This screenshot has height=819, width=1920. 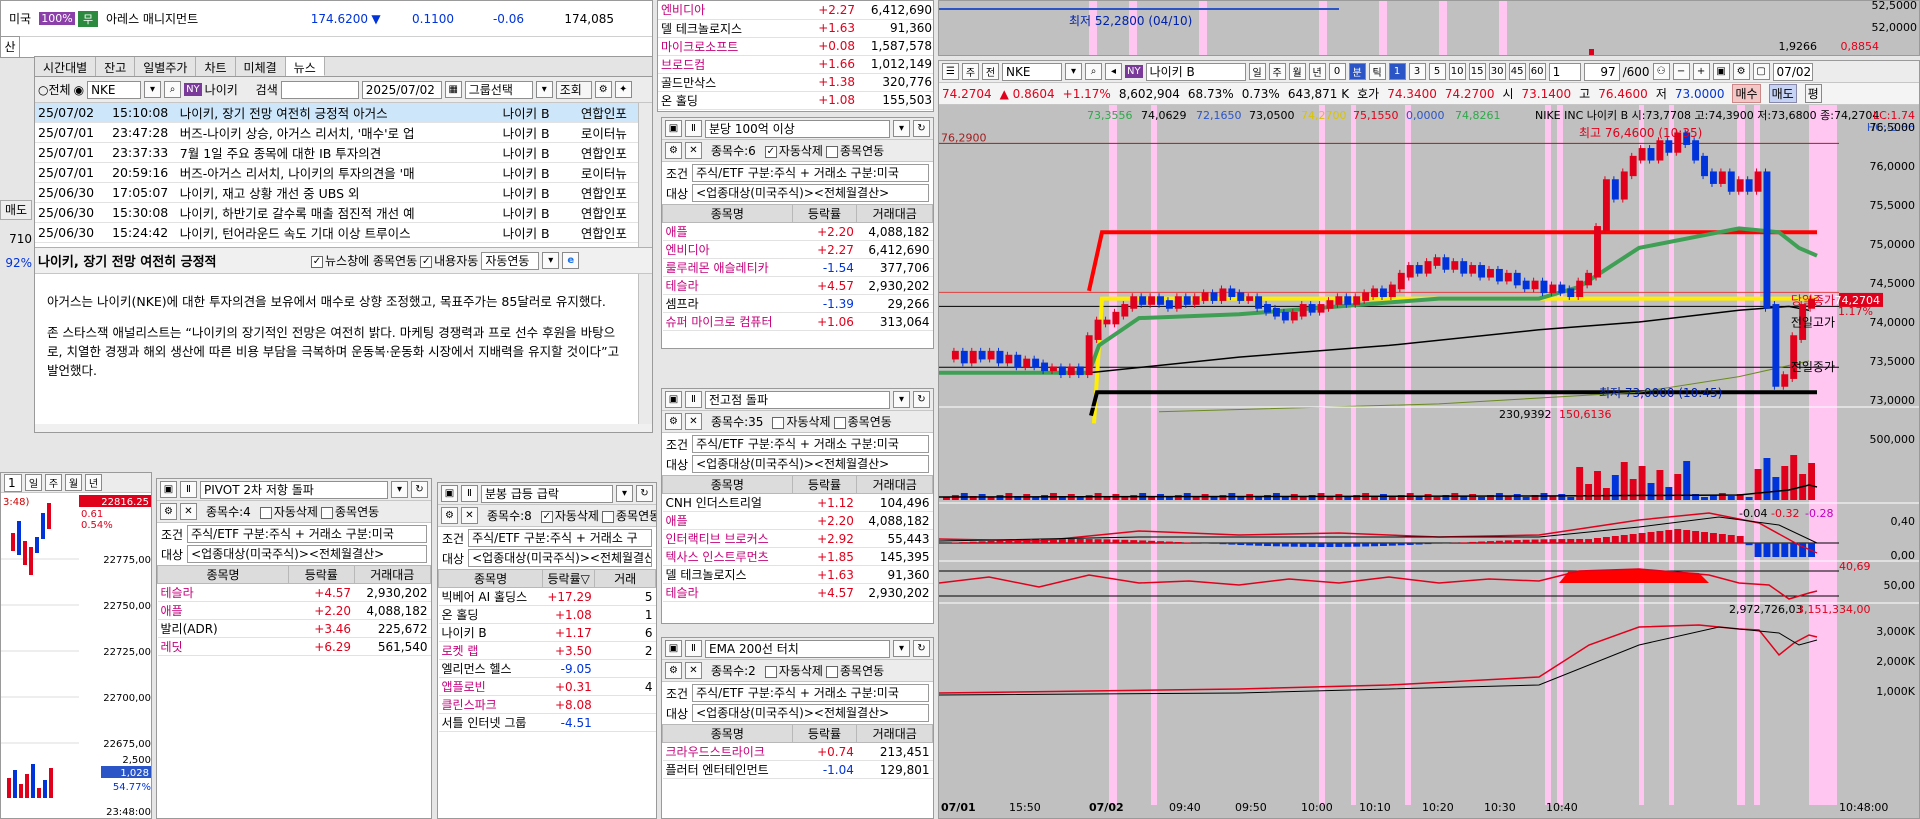 What do you see at coordinates (1701, 71) in the screenshot?
I see `plus-icon: +` at bounding box center [1701, 71].